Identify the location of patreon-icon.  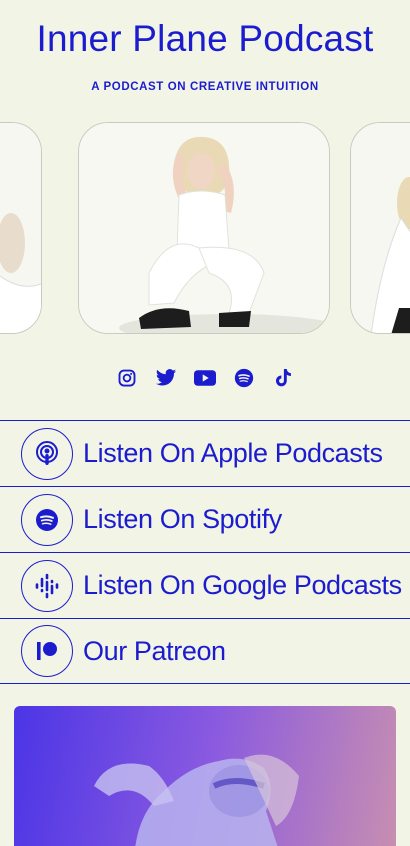
(47, 651).